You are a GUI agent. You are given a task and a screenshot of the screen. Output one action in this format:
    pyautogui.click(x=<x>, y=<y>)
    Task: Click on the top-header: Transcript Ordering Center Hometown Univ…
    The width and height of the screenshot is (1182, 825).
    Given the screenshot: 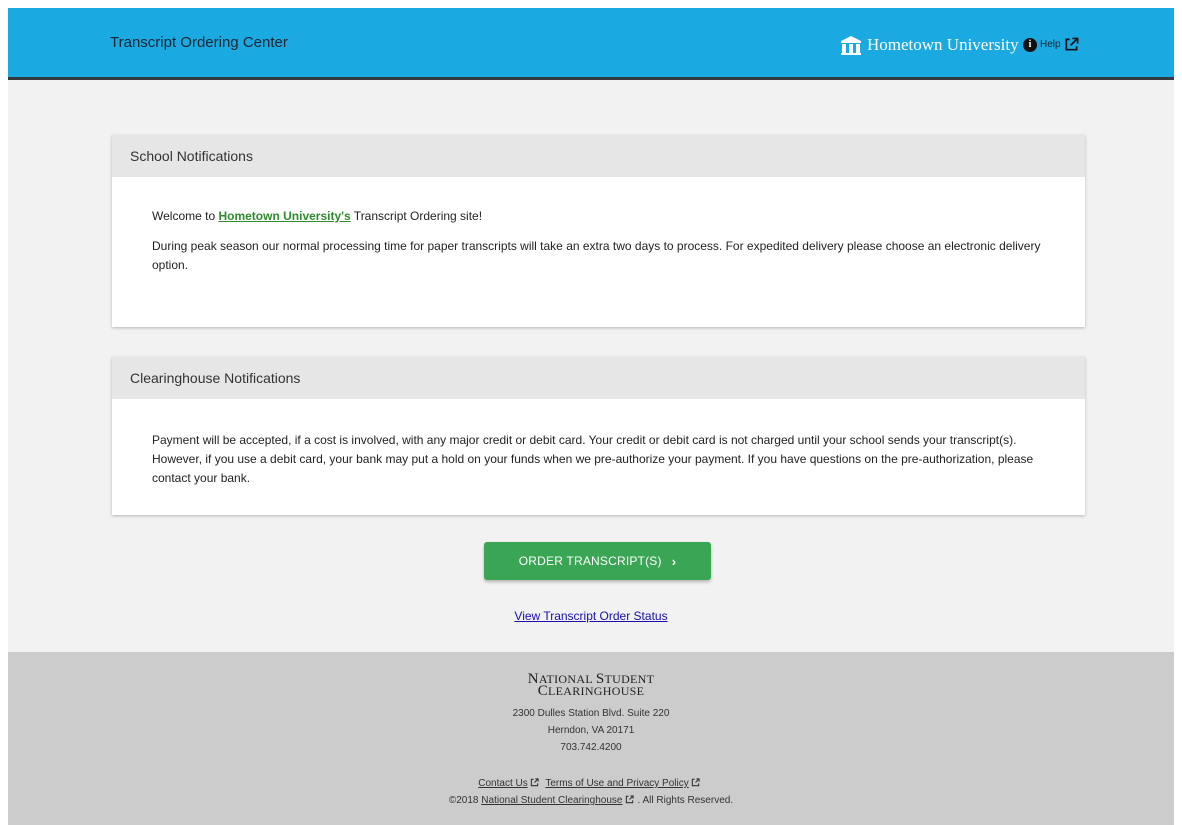 What is the action you would take?
    pyautogui.click(x=591, y=44)
    